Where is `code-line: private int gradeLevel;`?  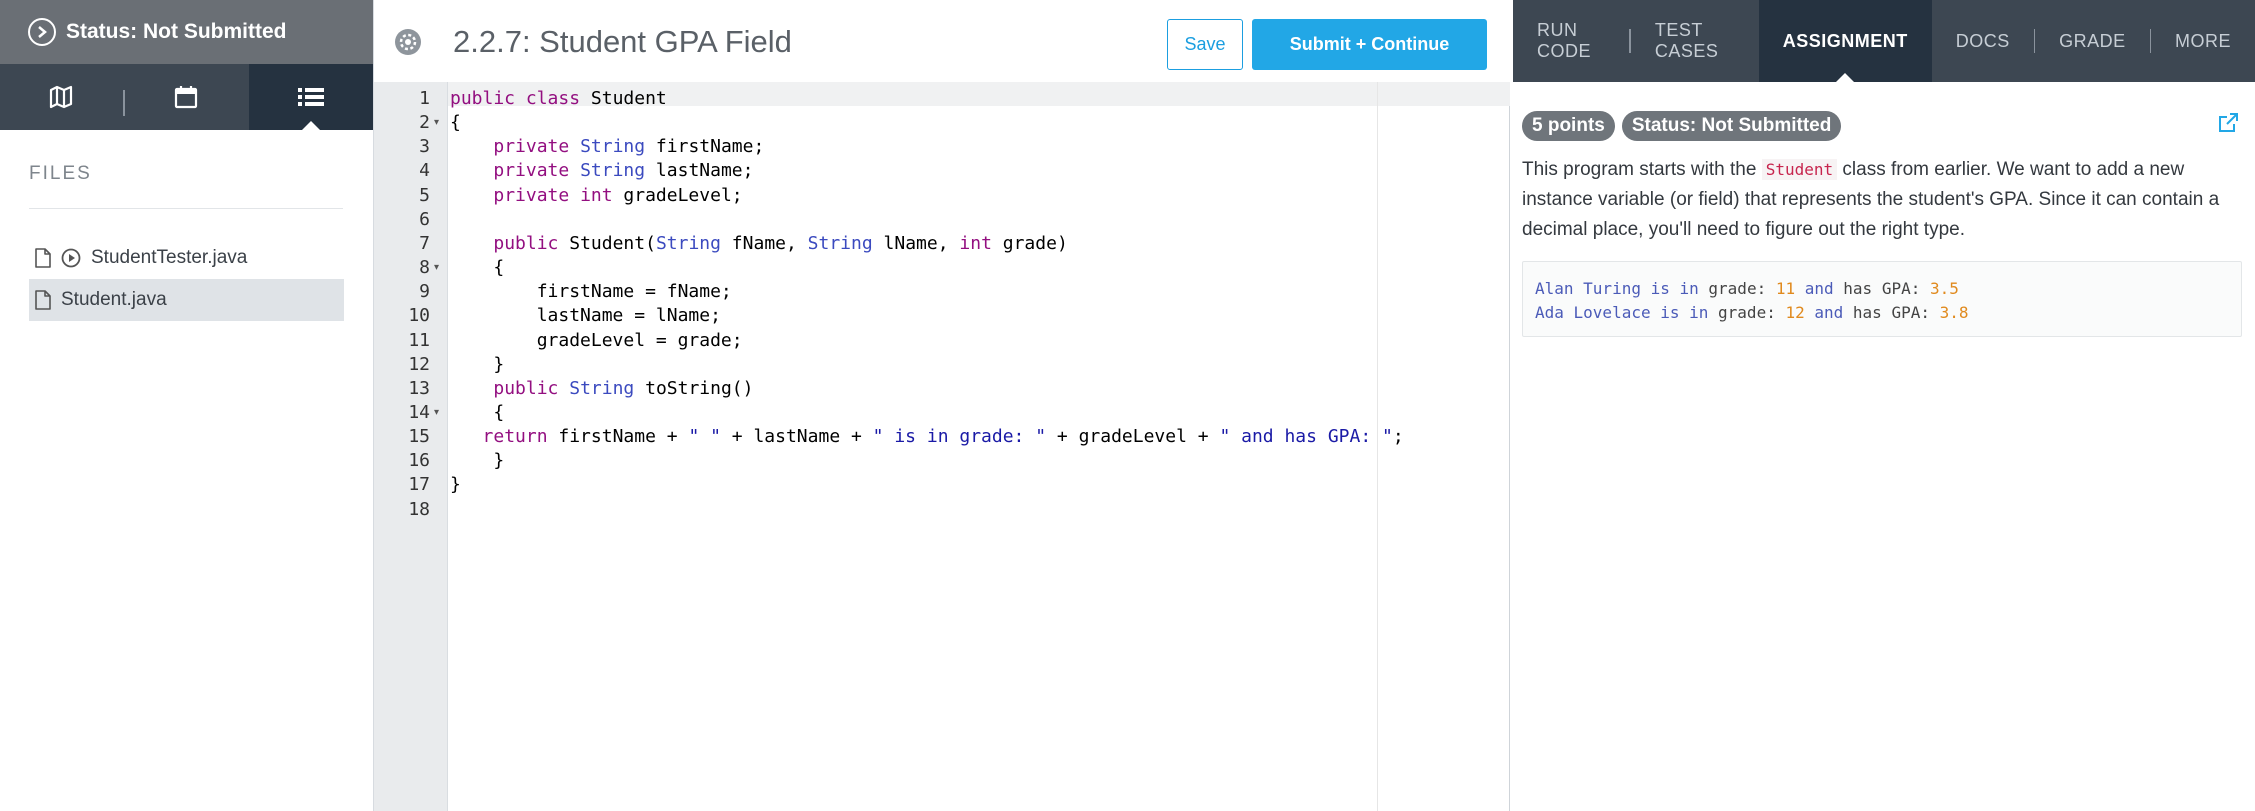 code-line: private int gradeLevel; is located at coordinates (618, 195).